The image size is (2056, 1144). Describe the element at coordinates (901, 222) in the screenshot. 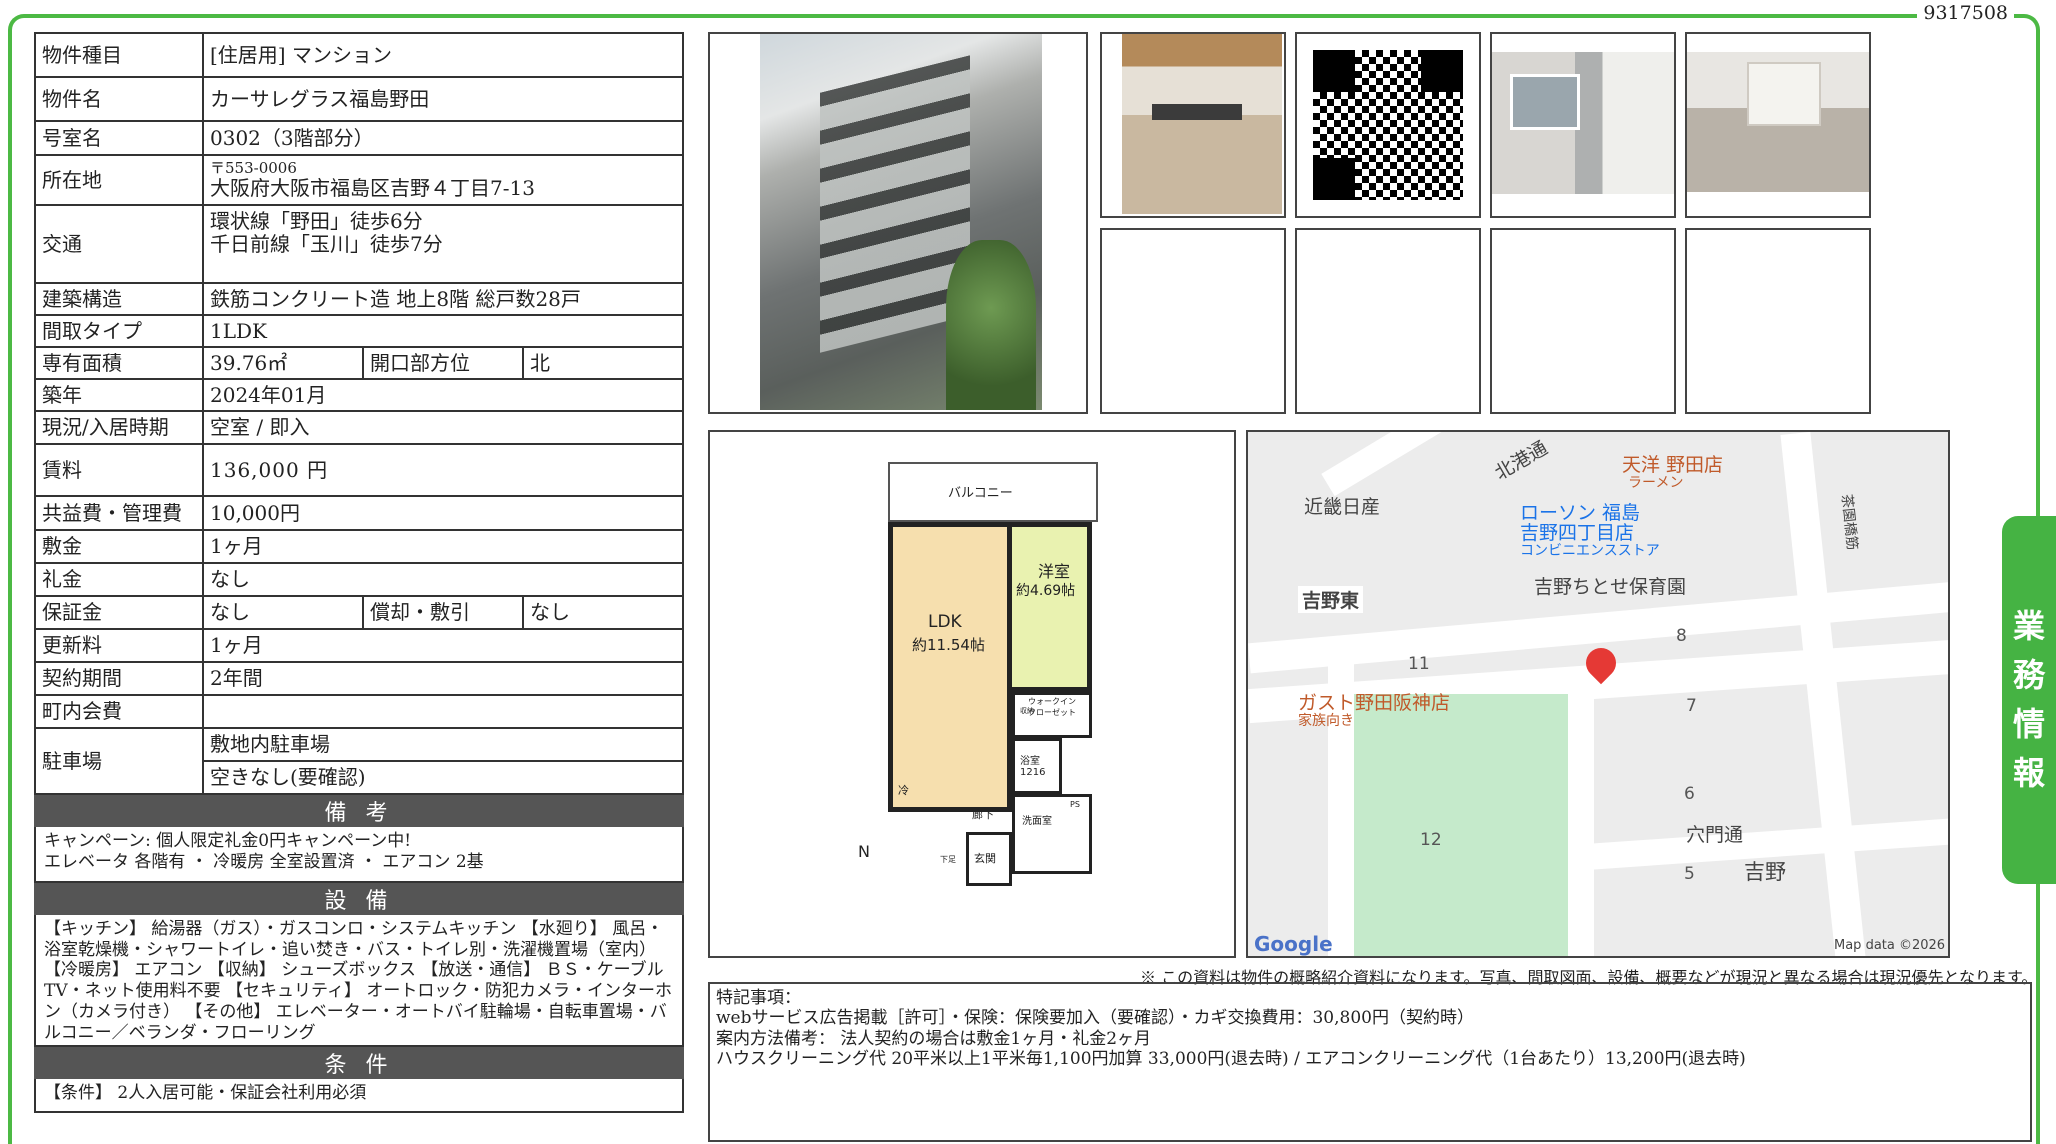

I see `building-image` at that location.